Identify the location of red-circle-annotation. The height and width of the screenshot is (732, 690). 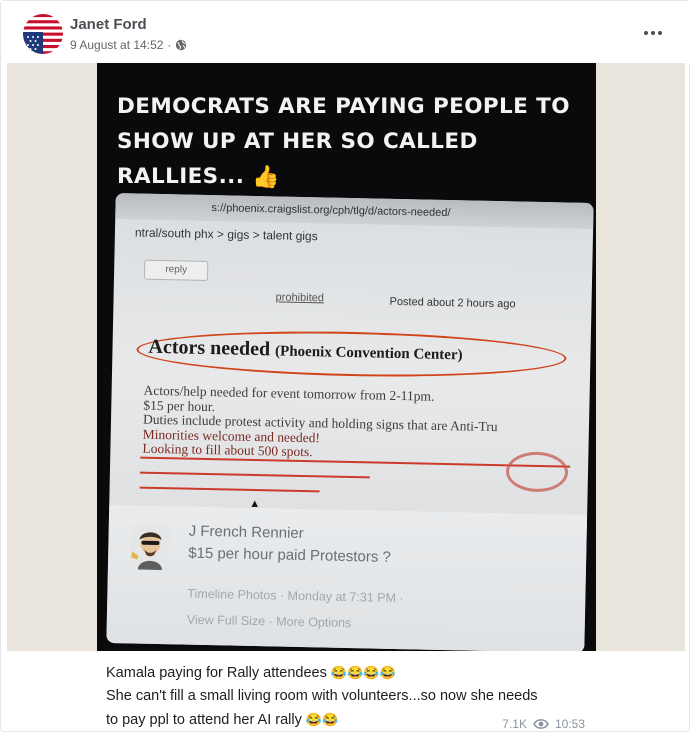
(537, 472).